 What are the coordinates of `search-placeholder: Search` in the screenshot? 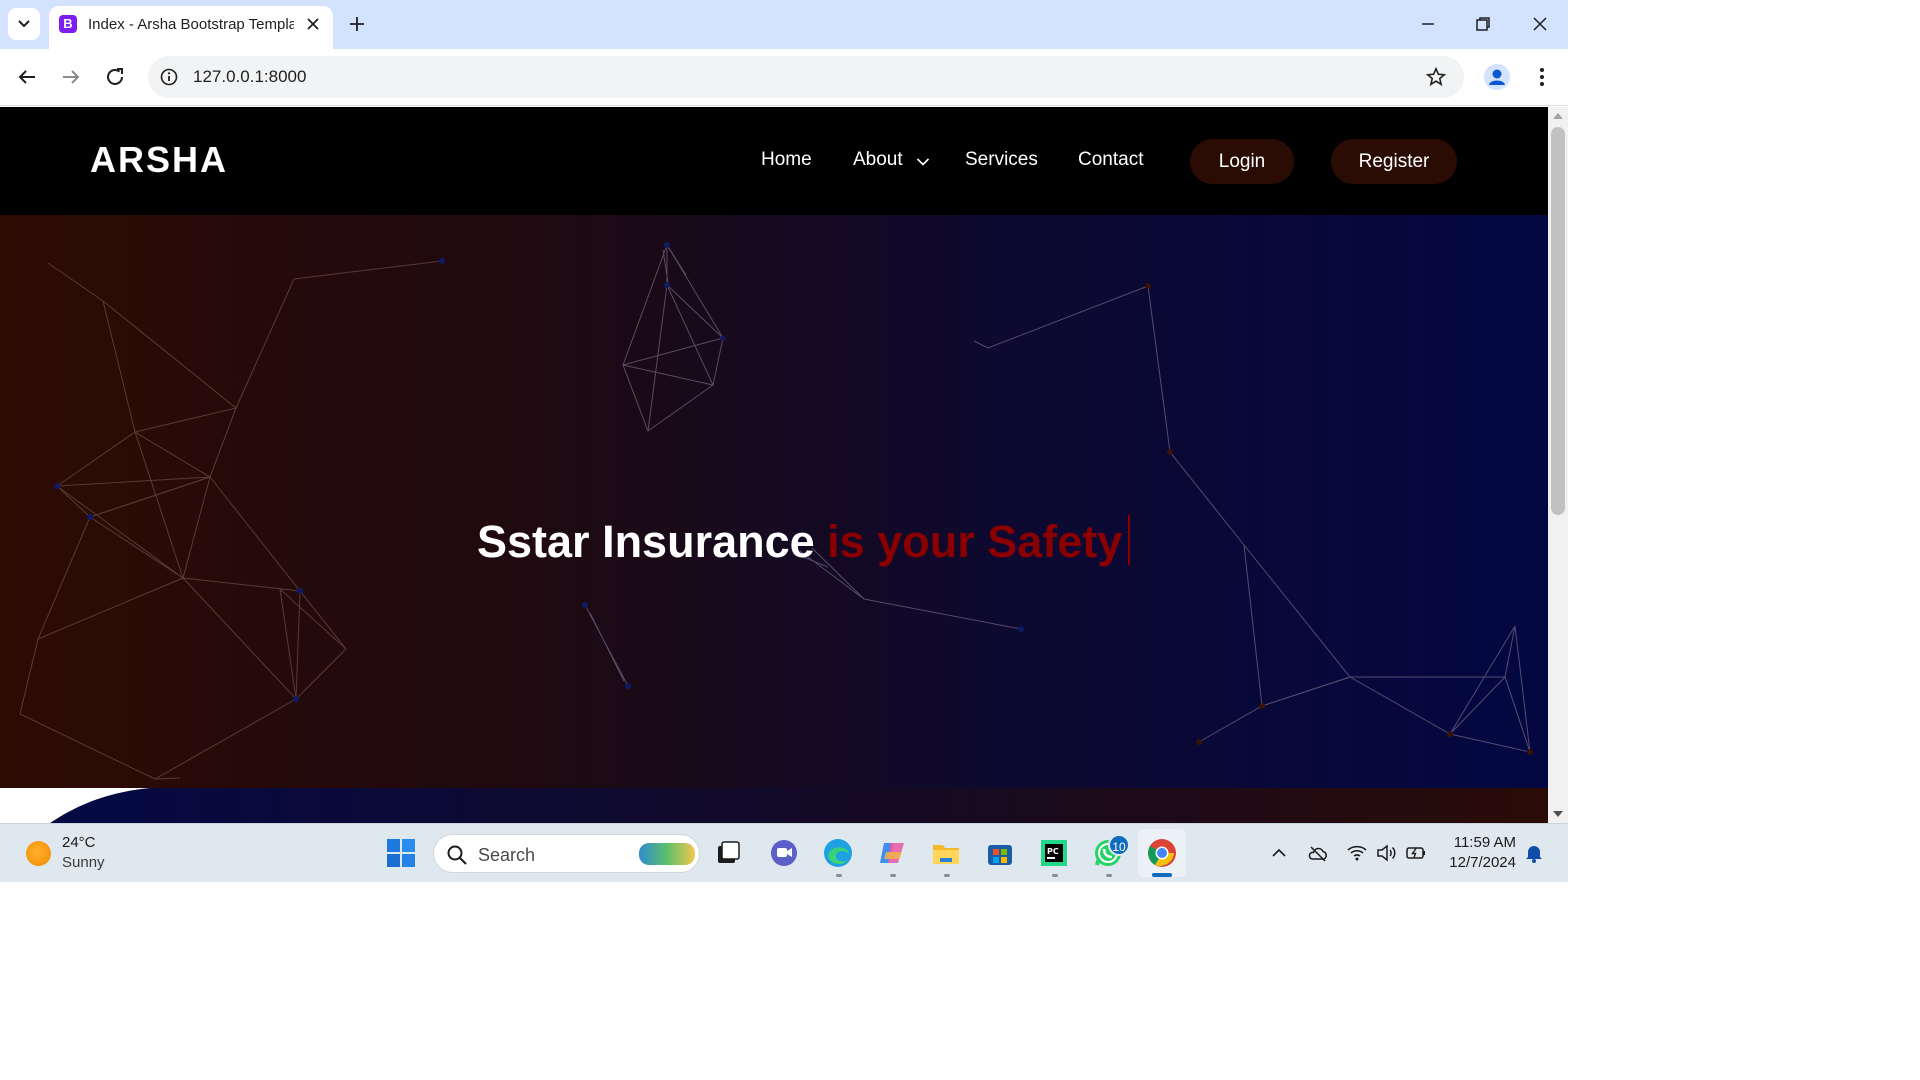 It's located at (507, 855).